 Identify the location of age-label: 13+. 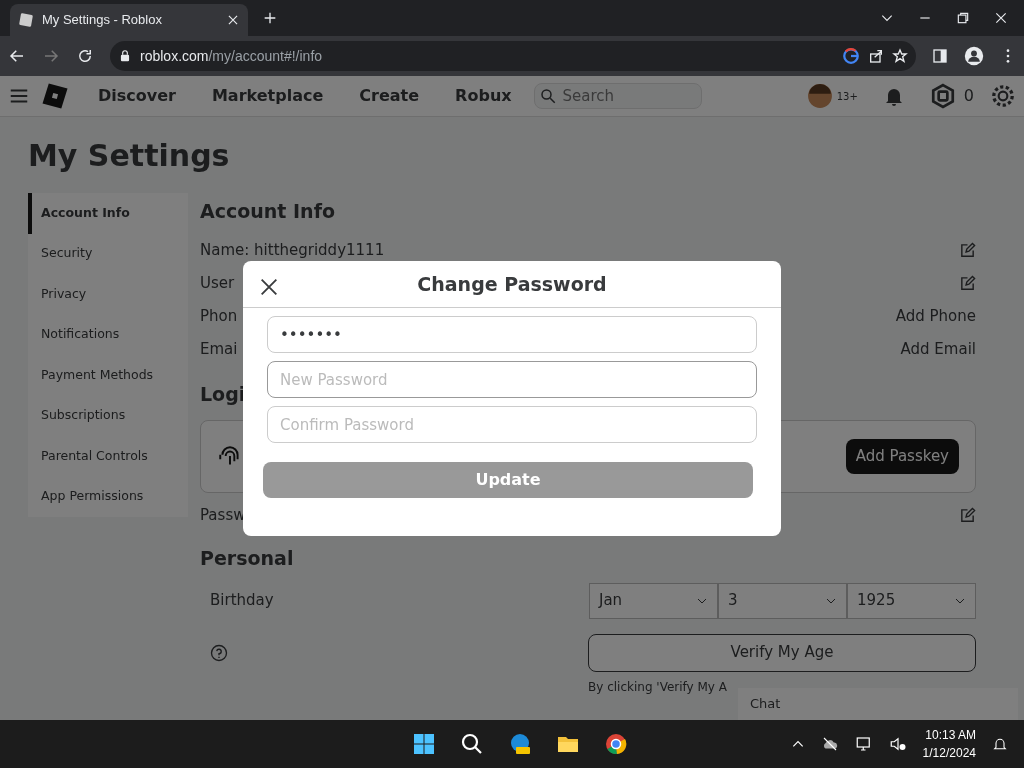
(847, 96).